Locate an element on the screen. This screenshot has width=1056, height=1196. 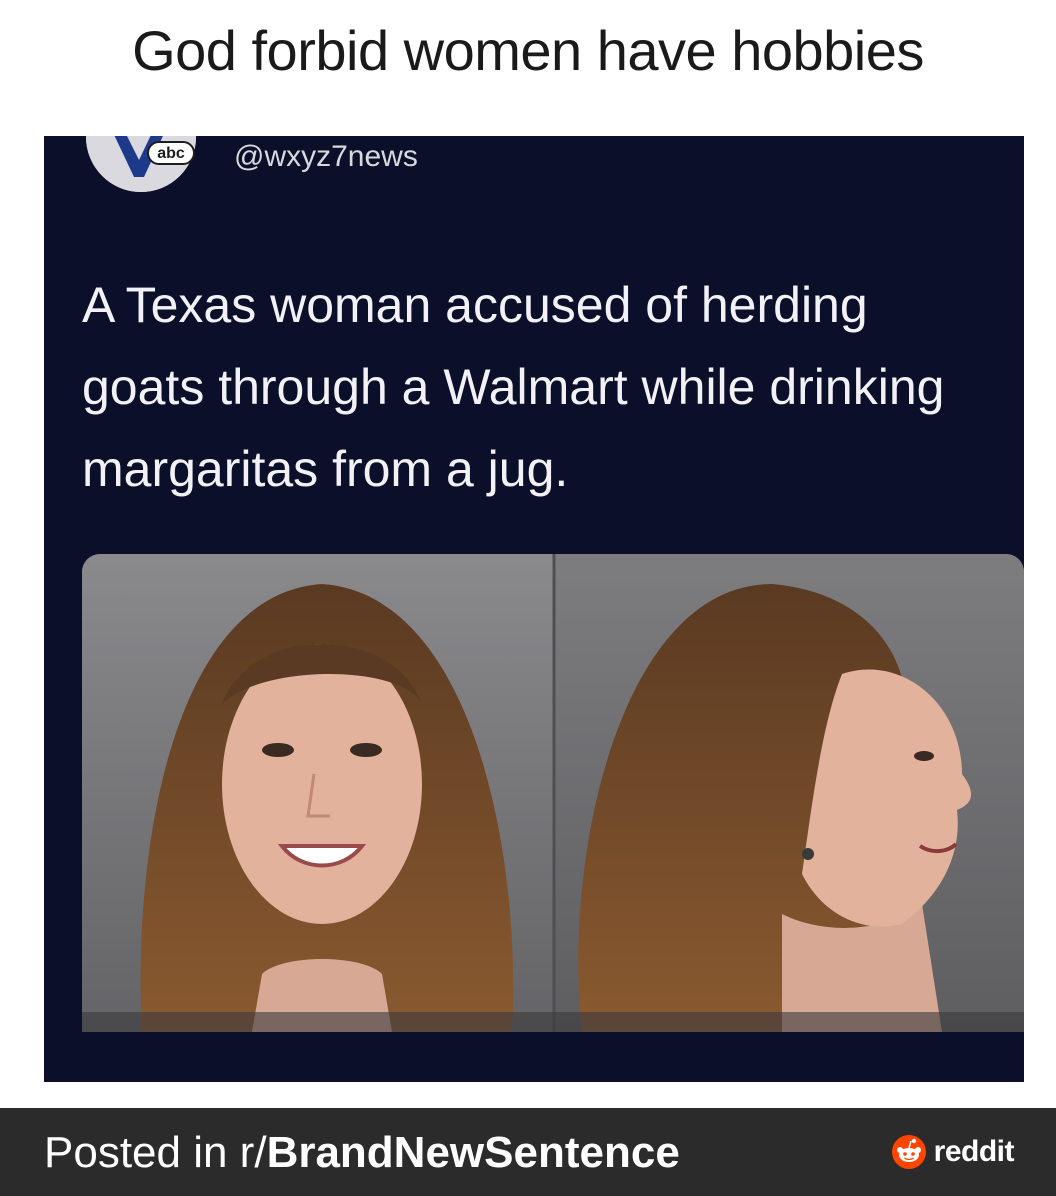
abc-logo-text: abc is located at coordinates (171, 153).